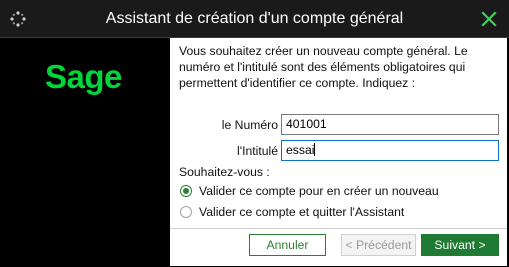  What do you see at coordinates (83, 76) in the screenshot?
I see `sage-logo: Sage` at bounding box center [83, 76].